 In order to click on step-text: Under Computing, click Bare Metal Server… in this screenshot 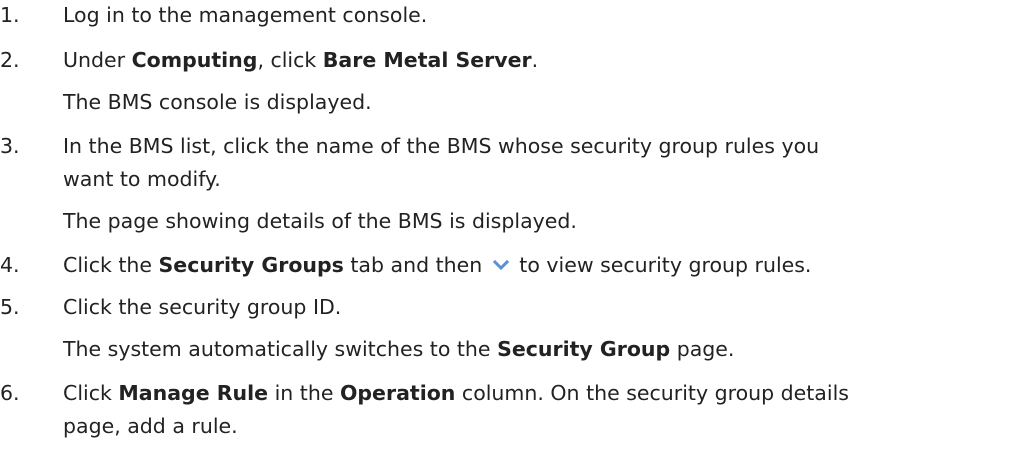, I will do `click(300, 60)`.